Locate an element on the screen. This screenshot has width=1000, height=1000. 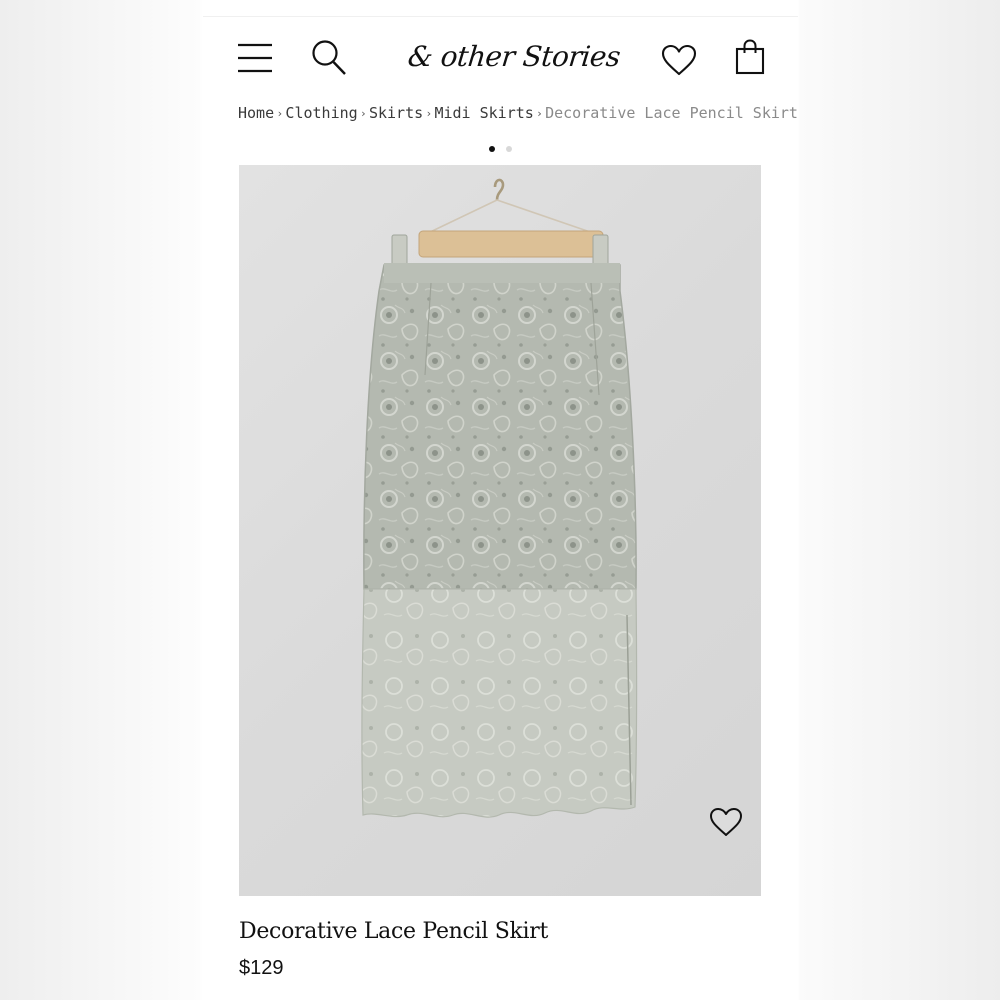
shopping-bag-icon is located at coordinates (750, 57).